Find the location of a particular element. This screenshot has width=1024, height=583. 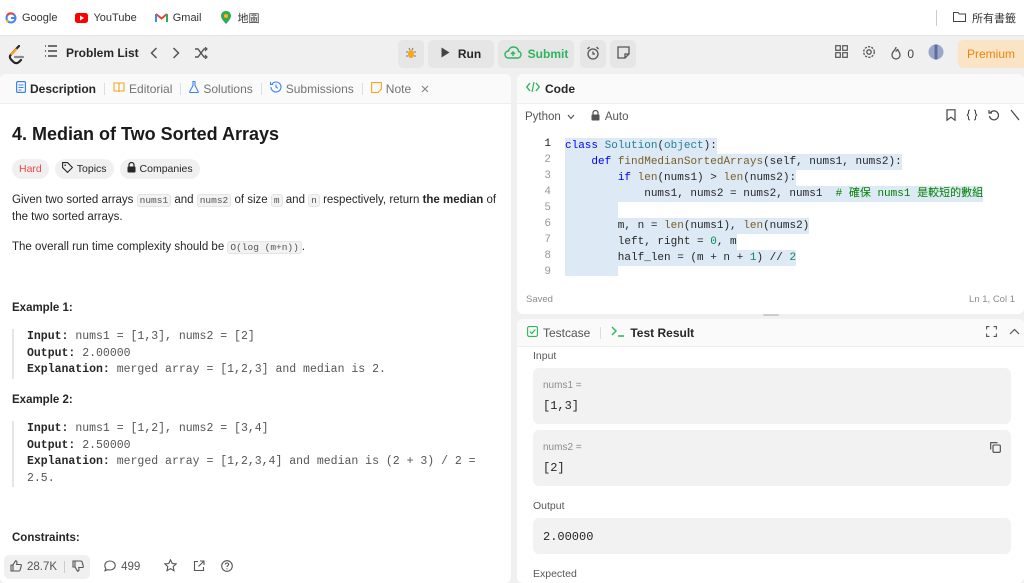

difficulty-label: Hard is located at coordinates (30, 169).